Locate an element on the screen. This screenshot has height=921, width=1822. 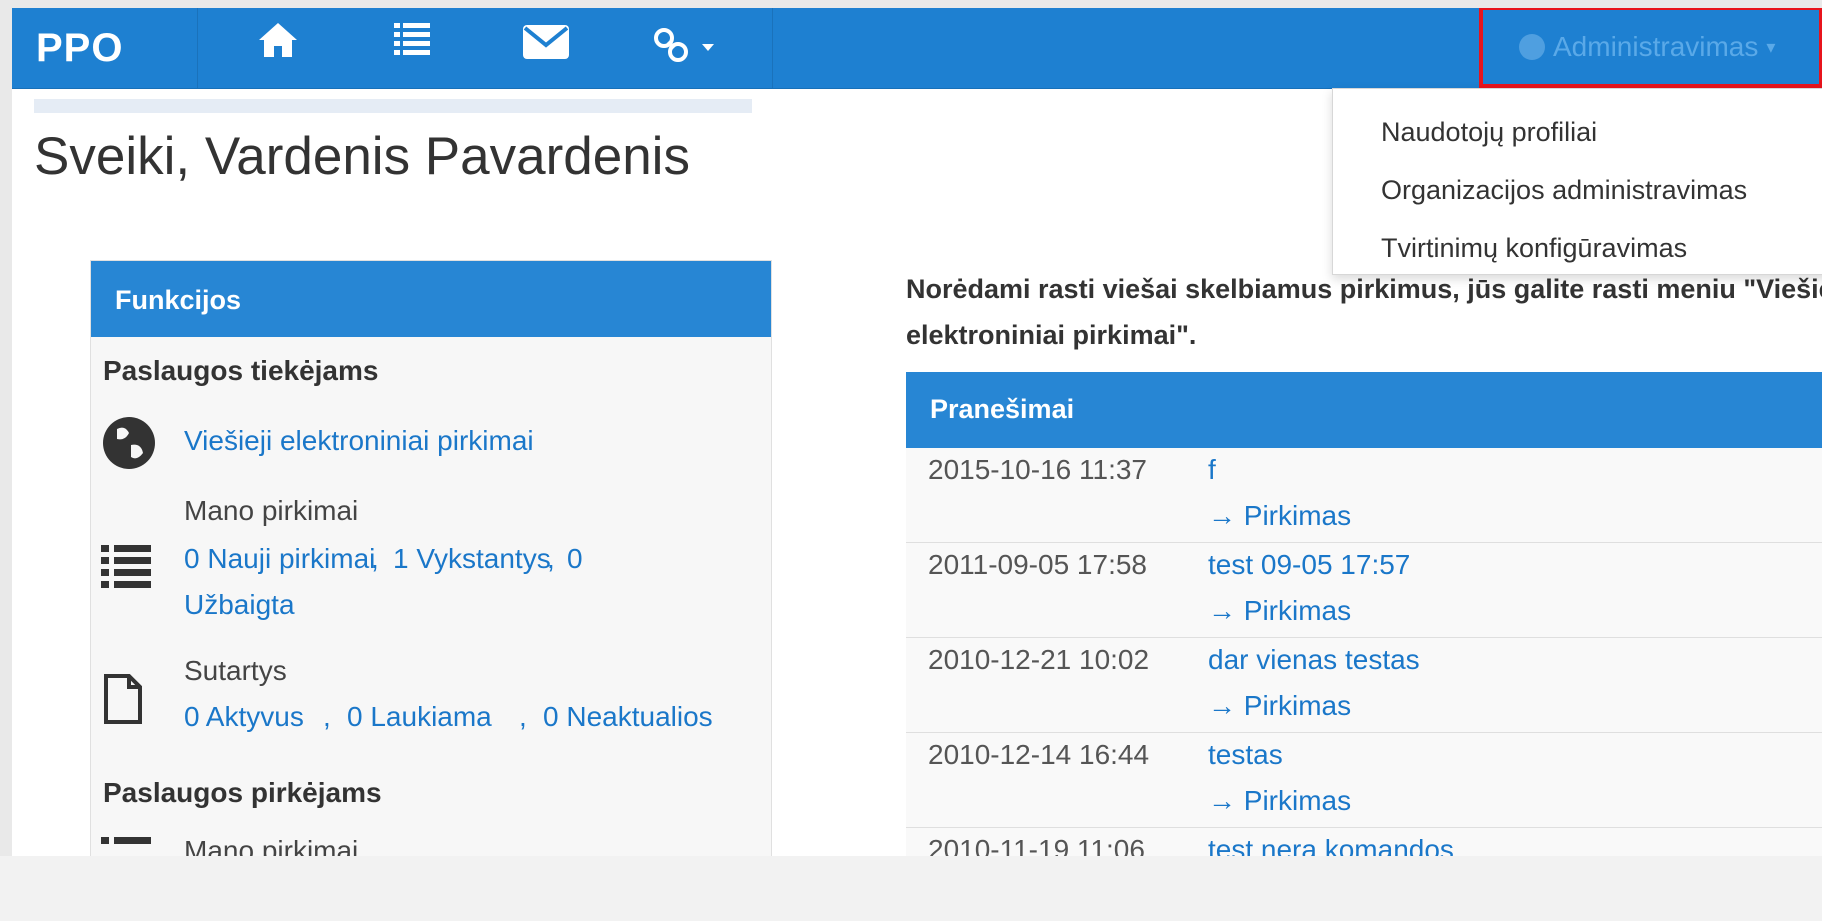
notification-row: 2010-11-19 11:06 test nera komandos is located at coordinates (1364, 842).